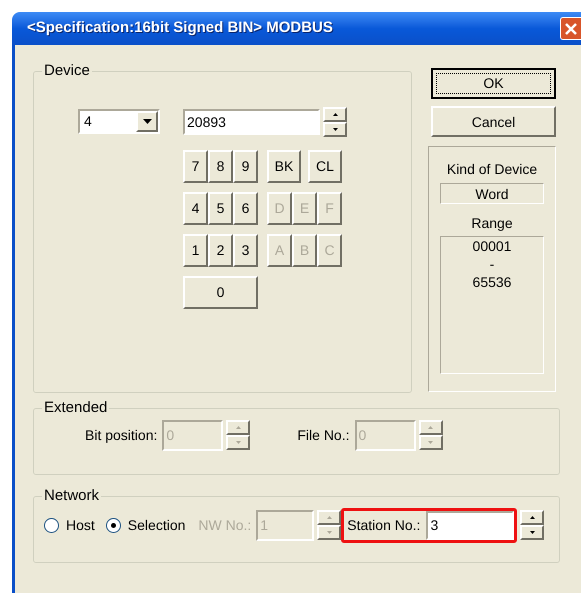 The image size is (581, 593). Describe the element at coordinates (325, 166) in the screenshot. I see `key-button: CL` at that location.